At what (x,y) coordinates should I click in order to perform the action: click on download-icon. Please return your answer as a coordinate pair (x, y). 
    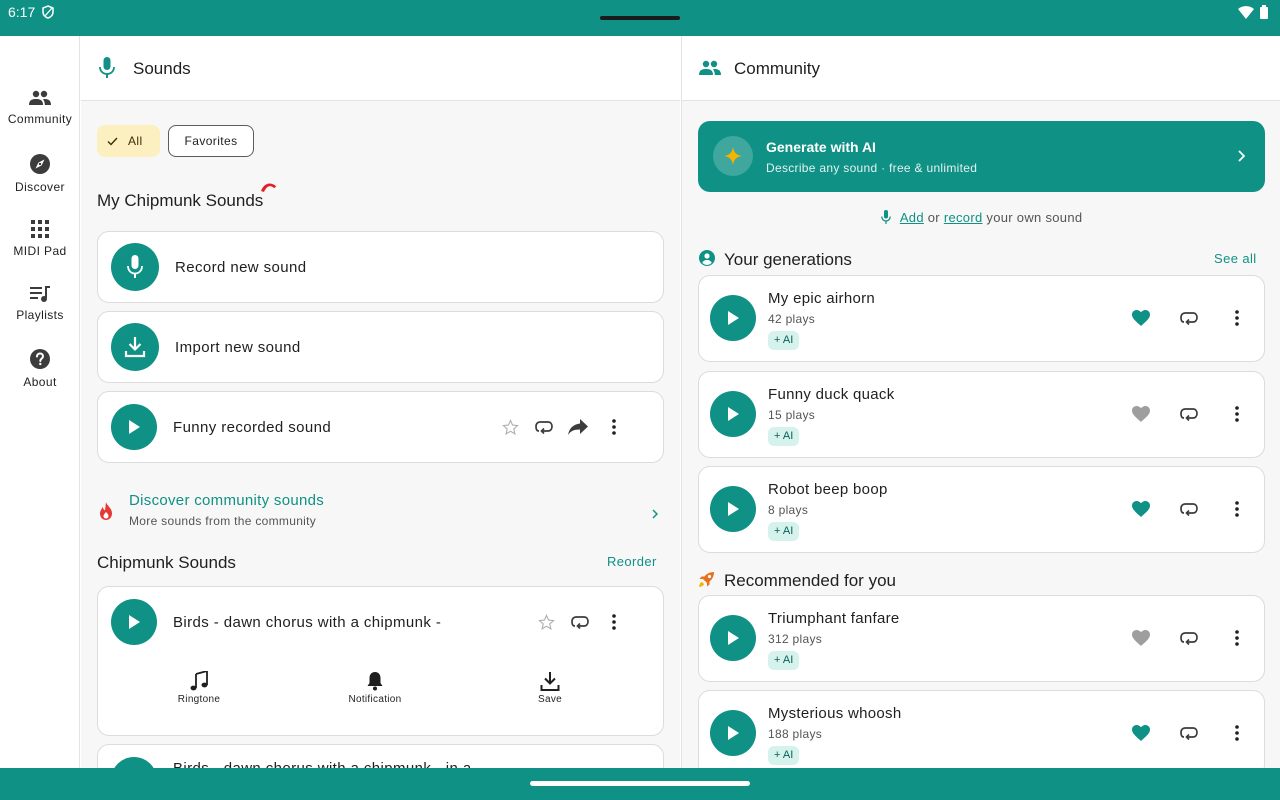
    Looking at the image, I should click on (135, 347).